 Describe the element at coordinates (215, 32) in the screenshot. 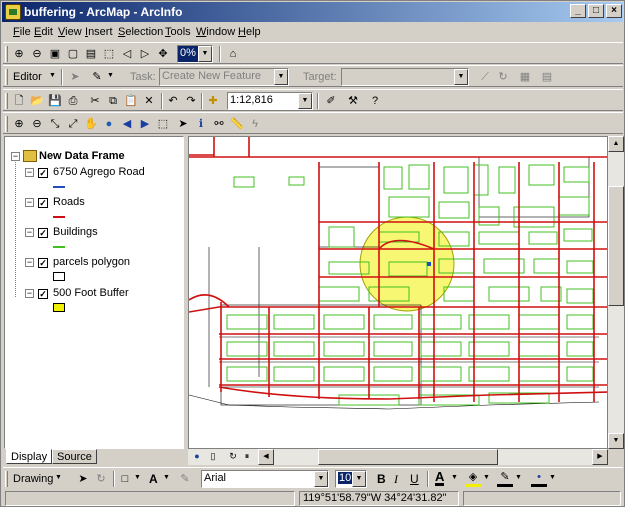

I see `menu-window: Window` at that location.